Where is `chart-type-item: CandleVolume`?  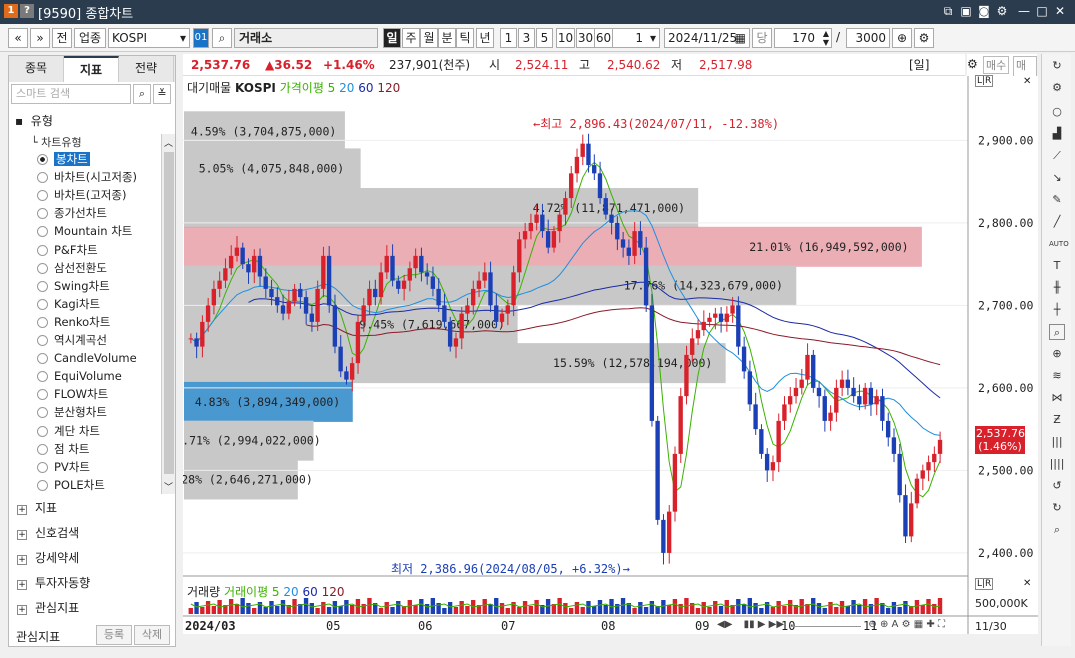 chart-type-item: CandleVolume is located at coordinates (87, 358).